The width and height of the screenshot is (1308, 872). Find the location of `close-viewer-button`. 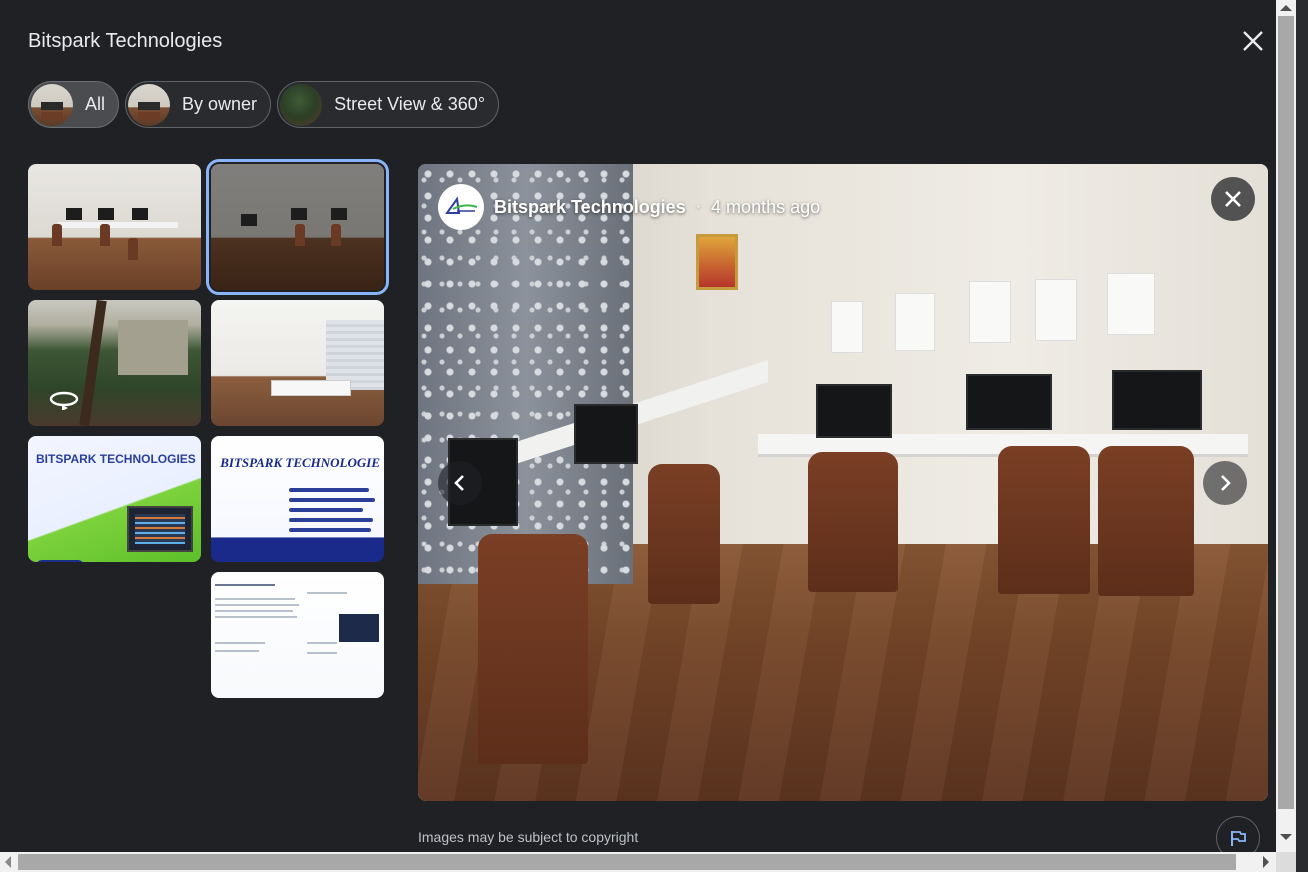

close-viewer-button is located at coordinates (1233, 199).